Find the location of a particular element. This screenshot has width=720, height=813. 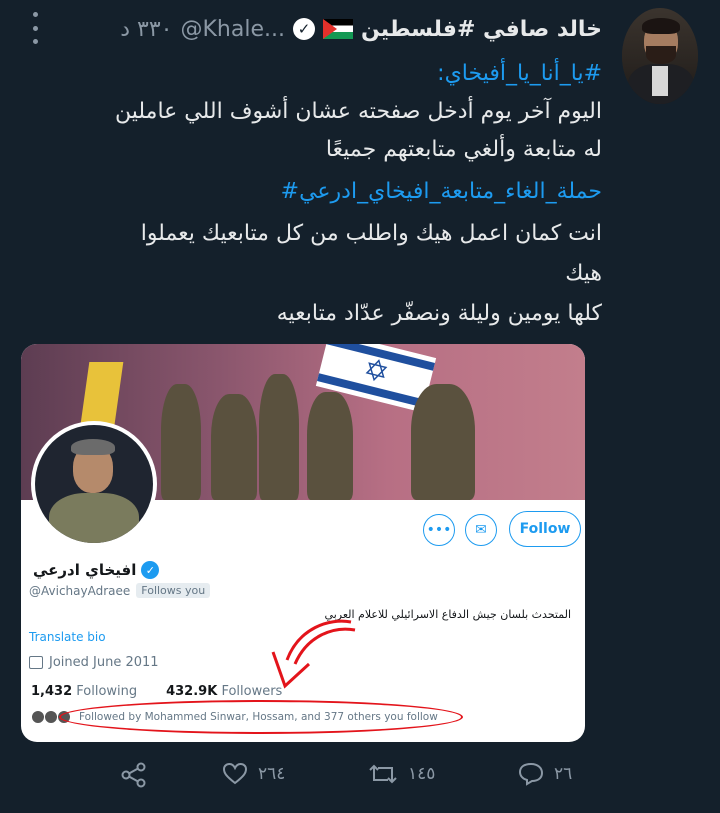

like-icon is located at coordinates (235, 773).